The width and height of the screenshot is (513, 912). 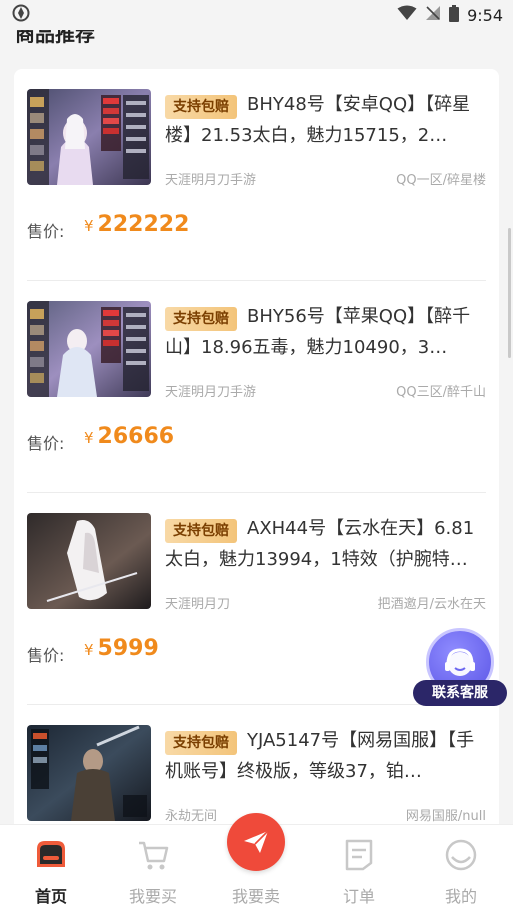 I want to click on bottom-tab-bar: 首页 我要买 我要卖 订单 我的, so click(x=256, y=862).